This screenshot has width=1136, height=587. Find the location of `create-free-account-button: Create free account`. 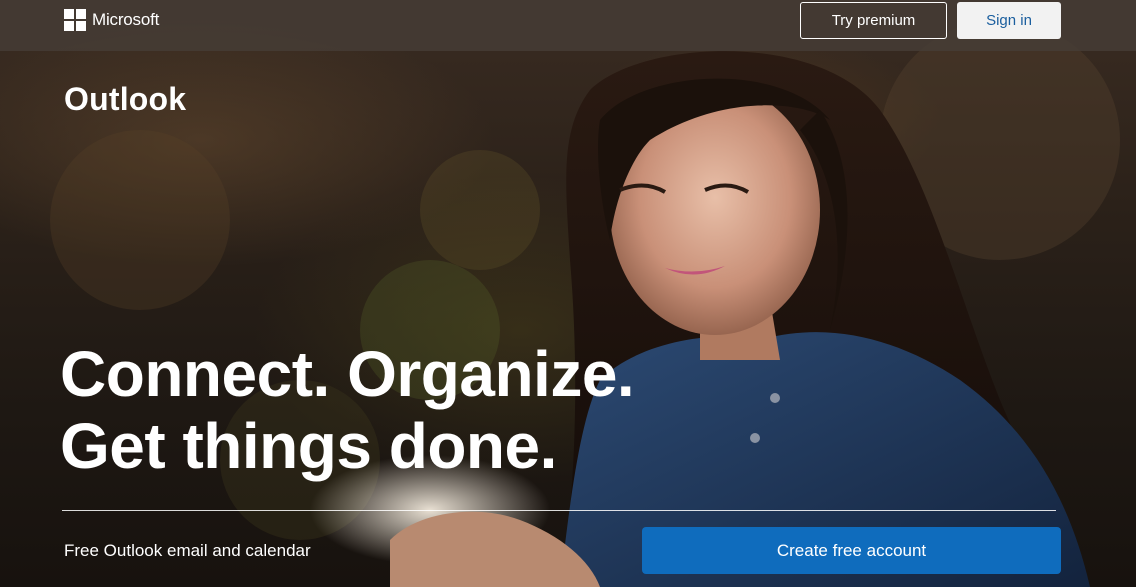

create-free-account-button: Create free account is located at coordinates (851, 550).